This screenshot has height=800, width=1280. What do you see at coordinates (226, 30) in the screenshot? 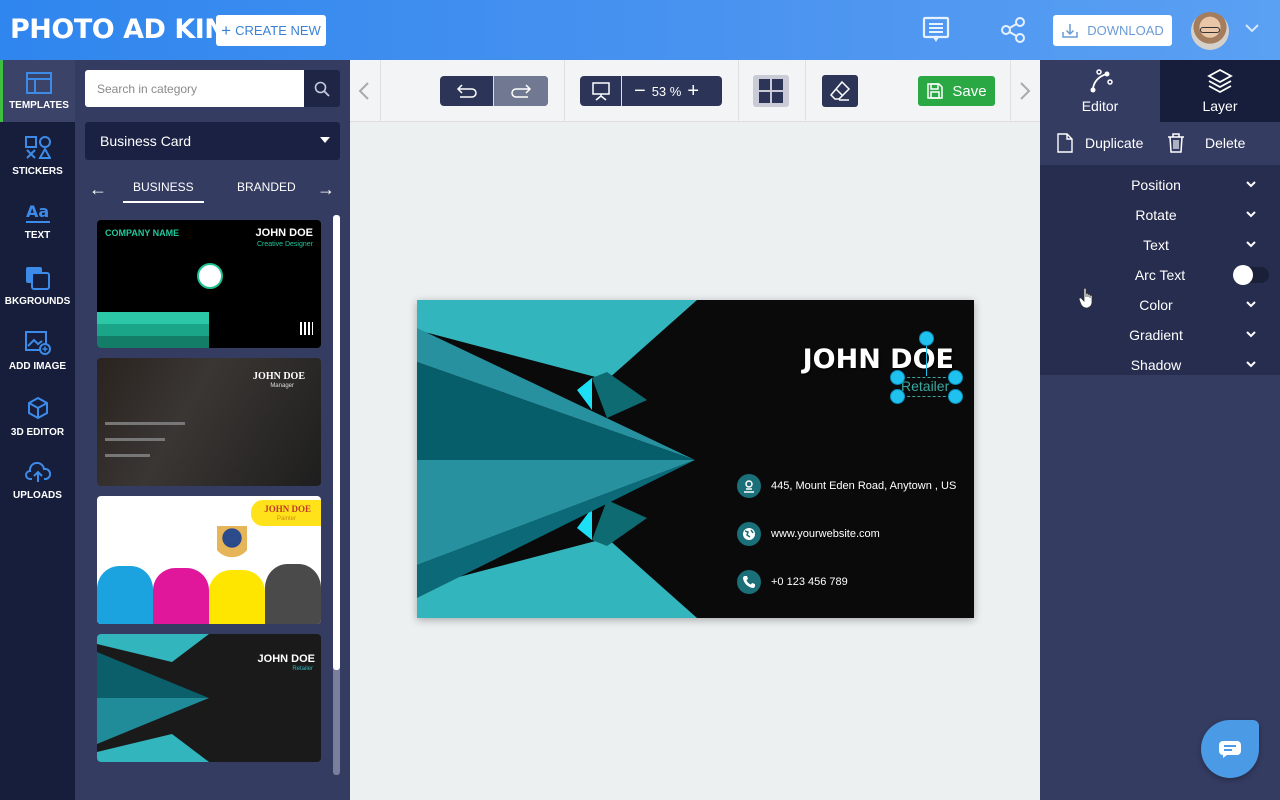
I see `plus-icon: +` at bounding box center [226, 30].